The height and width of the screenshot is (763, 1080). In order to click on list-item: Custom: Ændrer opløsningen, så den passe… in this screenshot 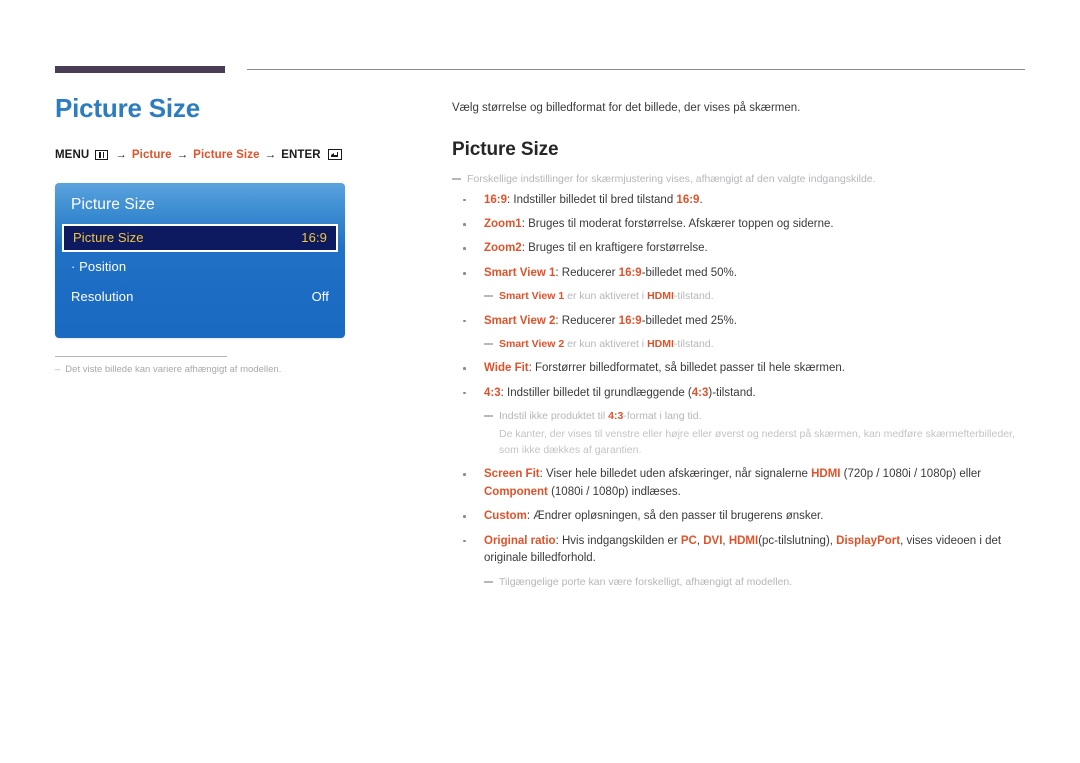, I will do `click(740, 516)`.